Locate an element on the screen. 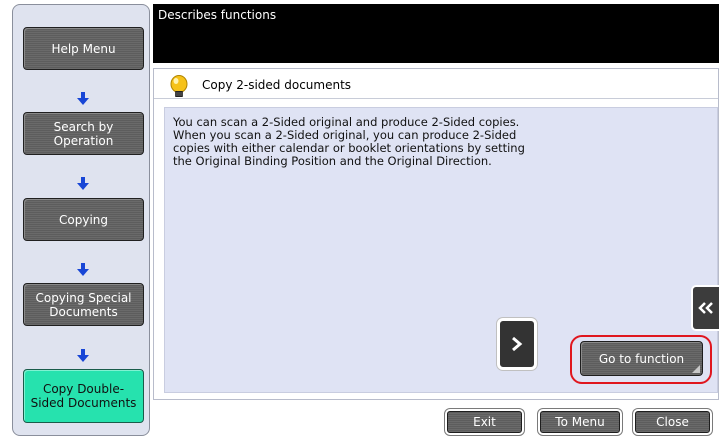  exit-button: Exit is located at coordinates (484, 422).